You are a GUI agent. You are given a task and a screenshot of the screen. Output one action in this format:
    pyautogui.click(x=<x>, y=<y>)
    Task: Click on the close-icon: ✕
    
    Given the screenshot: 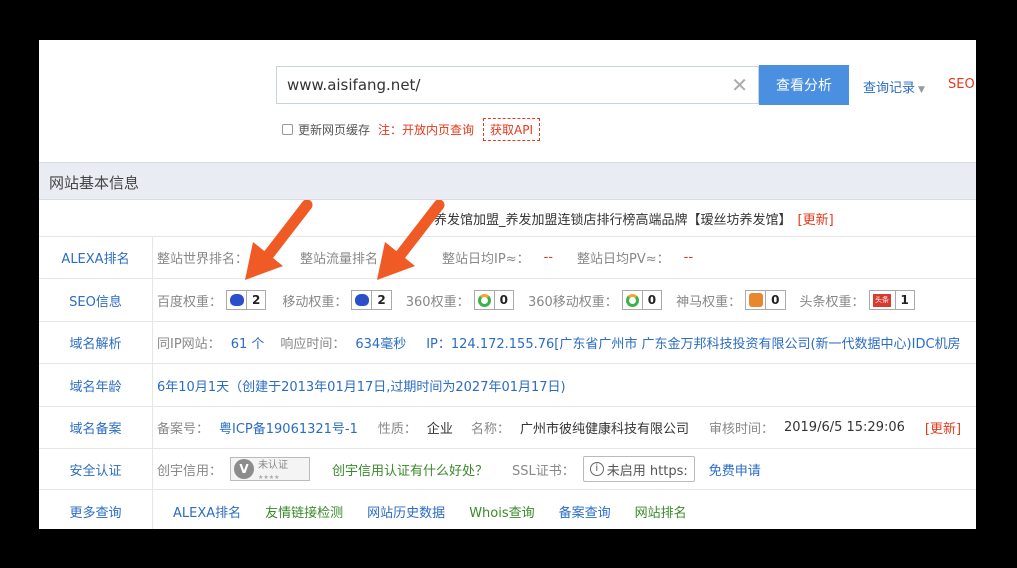 What is the action you would take?
    pyautogui.click(x=739, y=85)
    